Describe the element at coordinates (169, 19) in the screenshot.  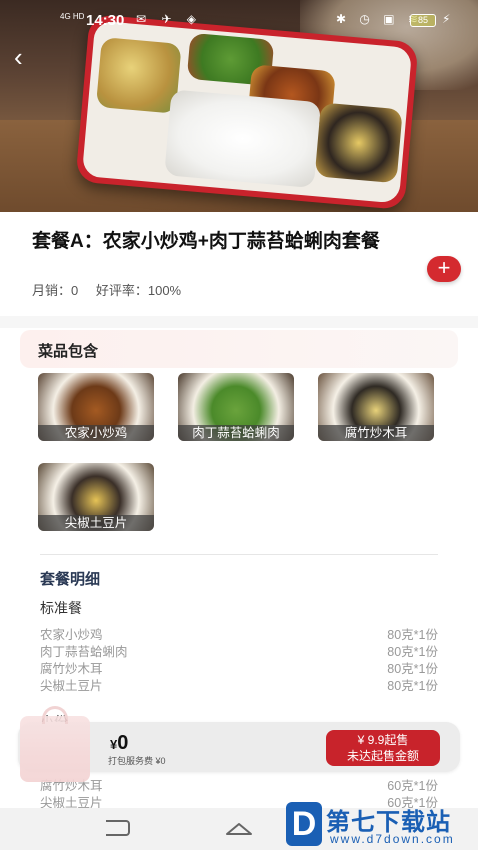
I see `notification-icons: ✉ ✈ ◈` at that location.